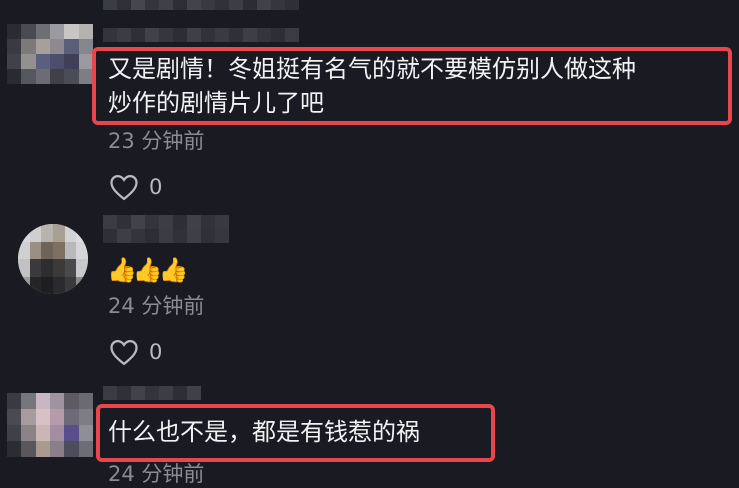  I want to click on comment-text: 👍👍👍, so click(148, 270).